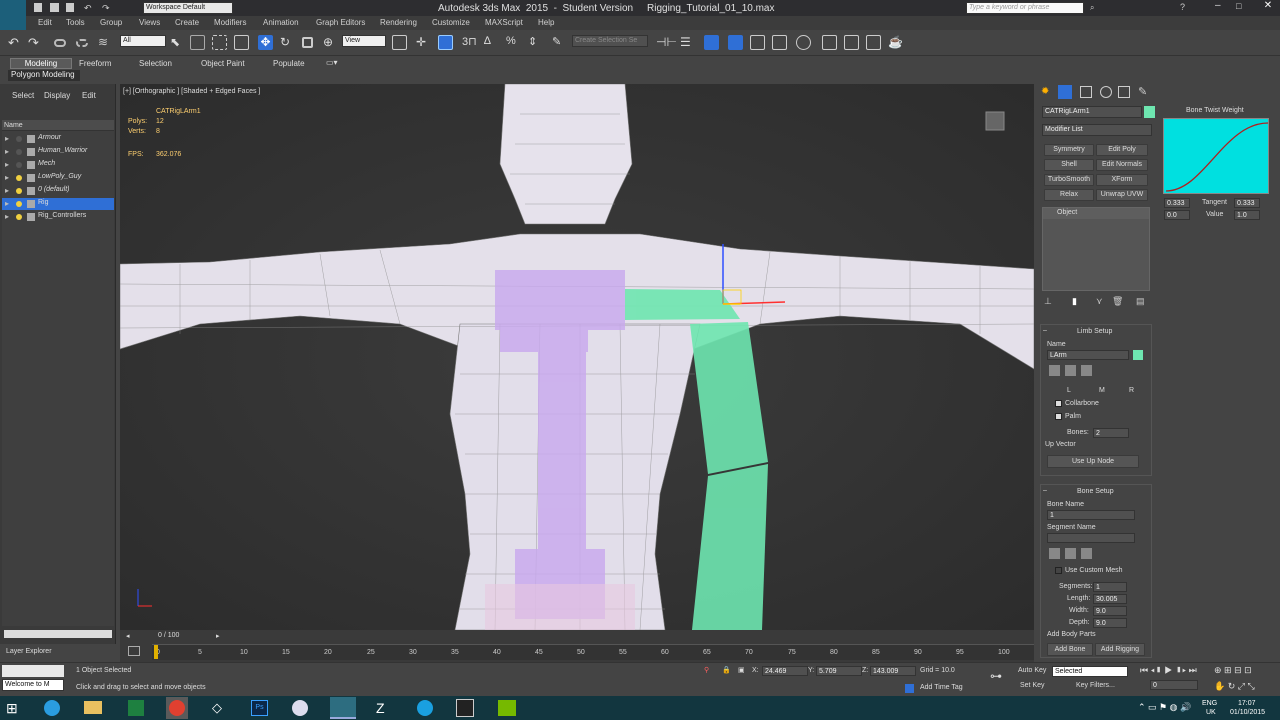  Describe the element at coordinates (1122, 180) in the screenshot. I see `modifier-xform-button: XForm` at that location.